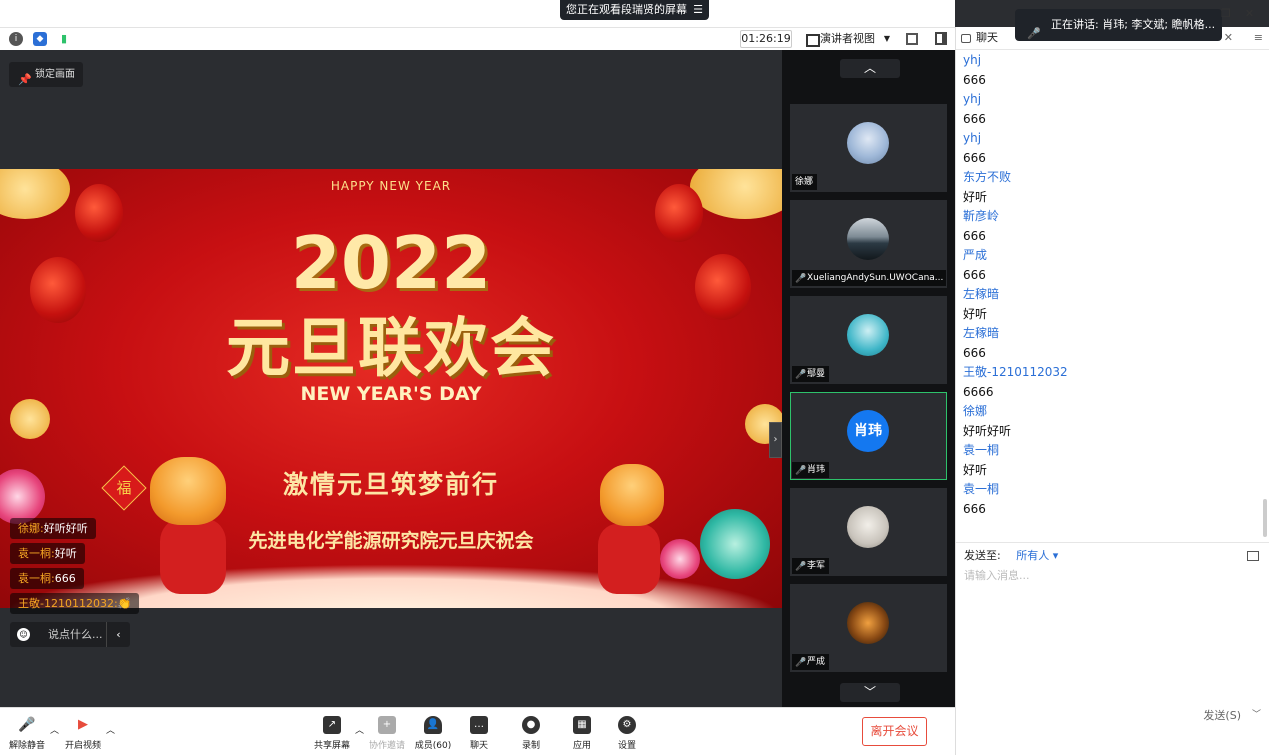 This screenshot has height=755, width=1269. What do you see at coordinates (477, 38) in the screenshot?
I see `toolbar: i ◆ ▮ 01:26:19 演讲者视图 ▼` at bounding box center [477, 38].